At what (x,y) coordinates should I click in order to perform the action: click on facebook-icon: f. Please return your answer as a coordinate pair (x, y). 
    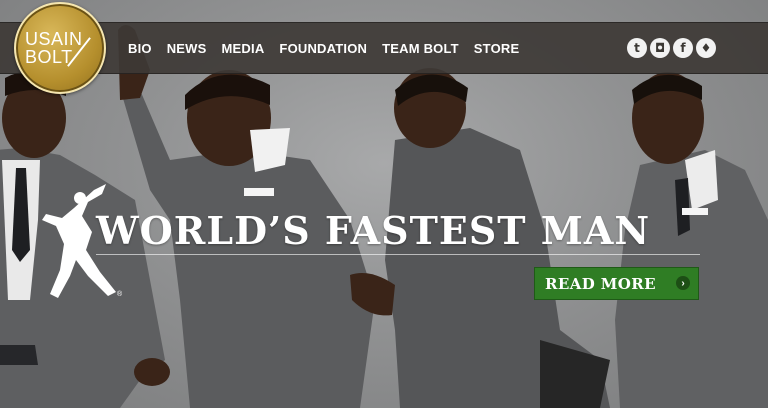
    Looking at the image, I should click on (683, 48).